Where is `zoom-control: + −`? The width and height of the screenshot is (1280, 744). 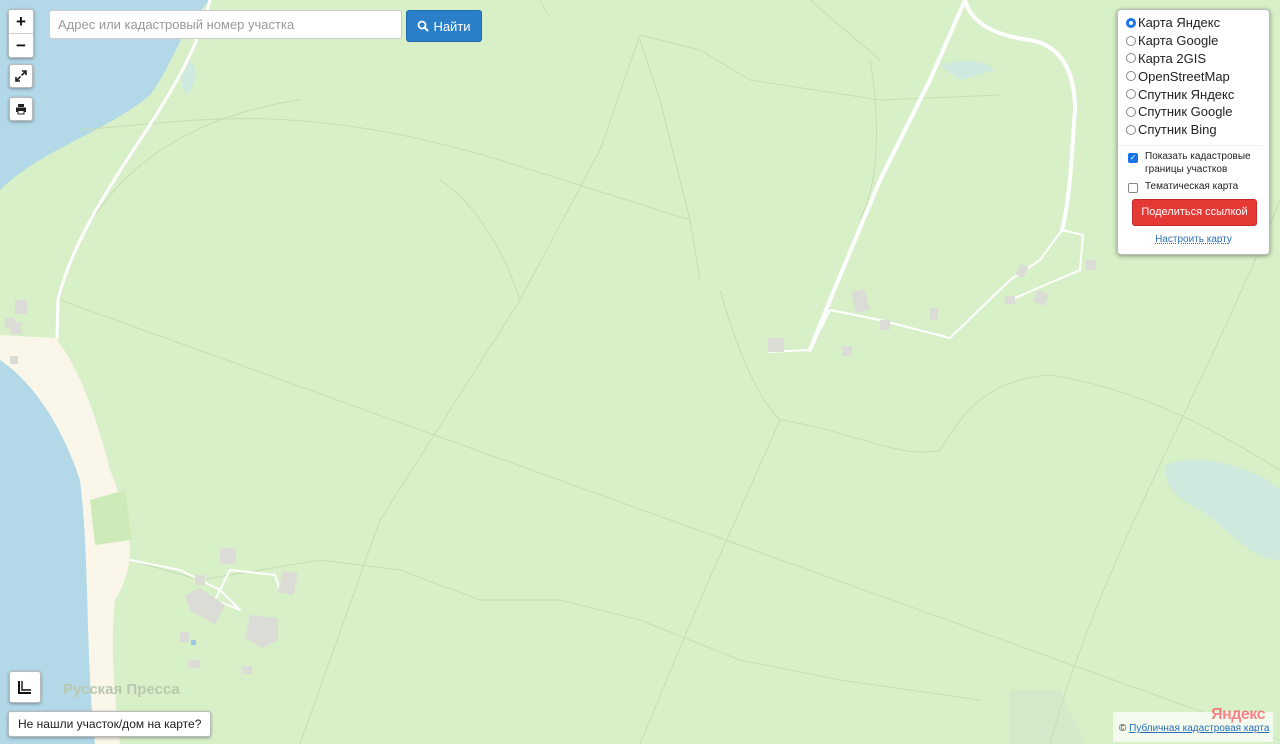 zoom-control: + − is located at coordinates (21, 33).